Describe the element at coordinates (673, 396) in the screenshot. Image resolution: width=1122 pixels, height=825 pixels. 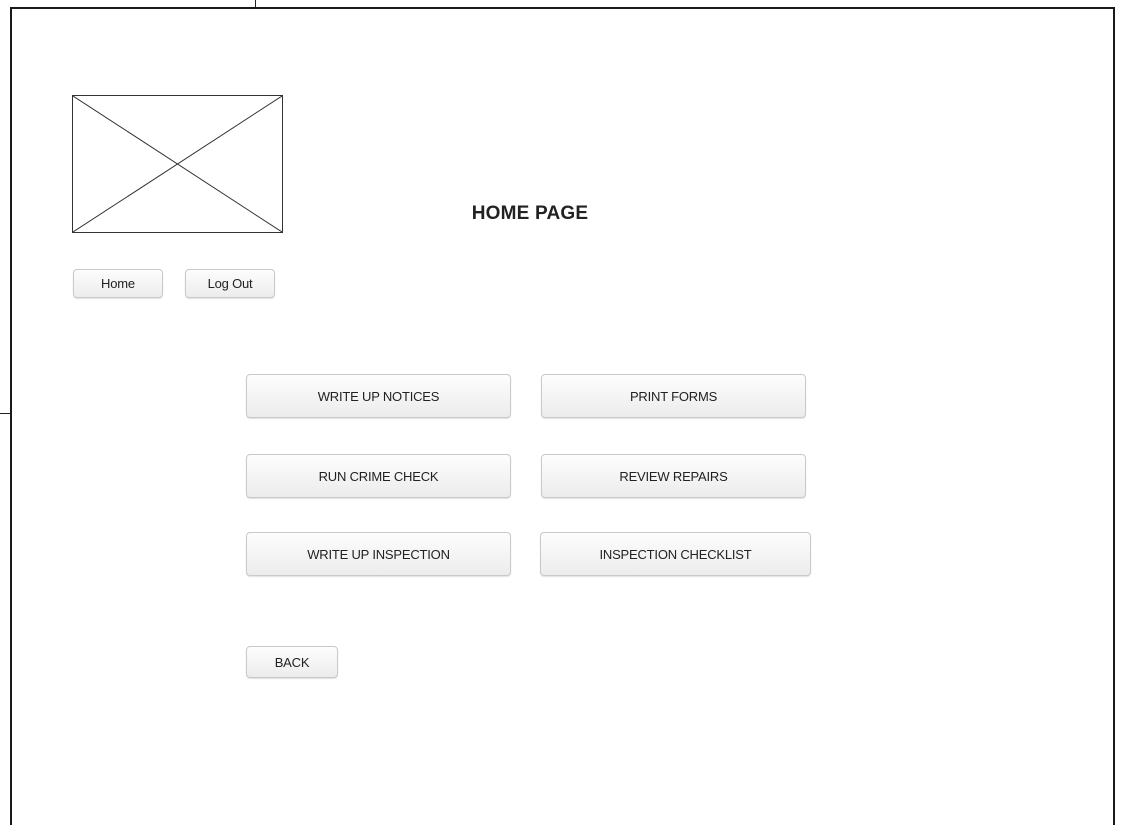
I see `print-forms-button: PRINT FORMS` at that location.